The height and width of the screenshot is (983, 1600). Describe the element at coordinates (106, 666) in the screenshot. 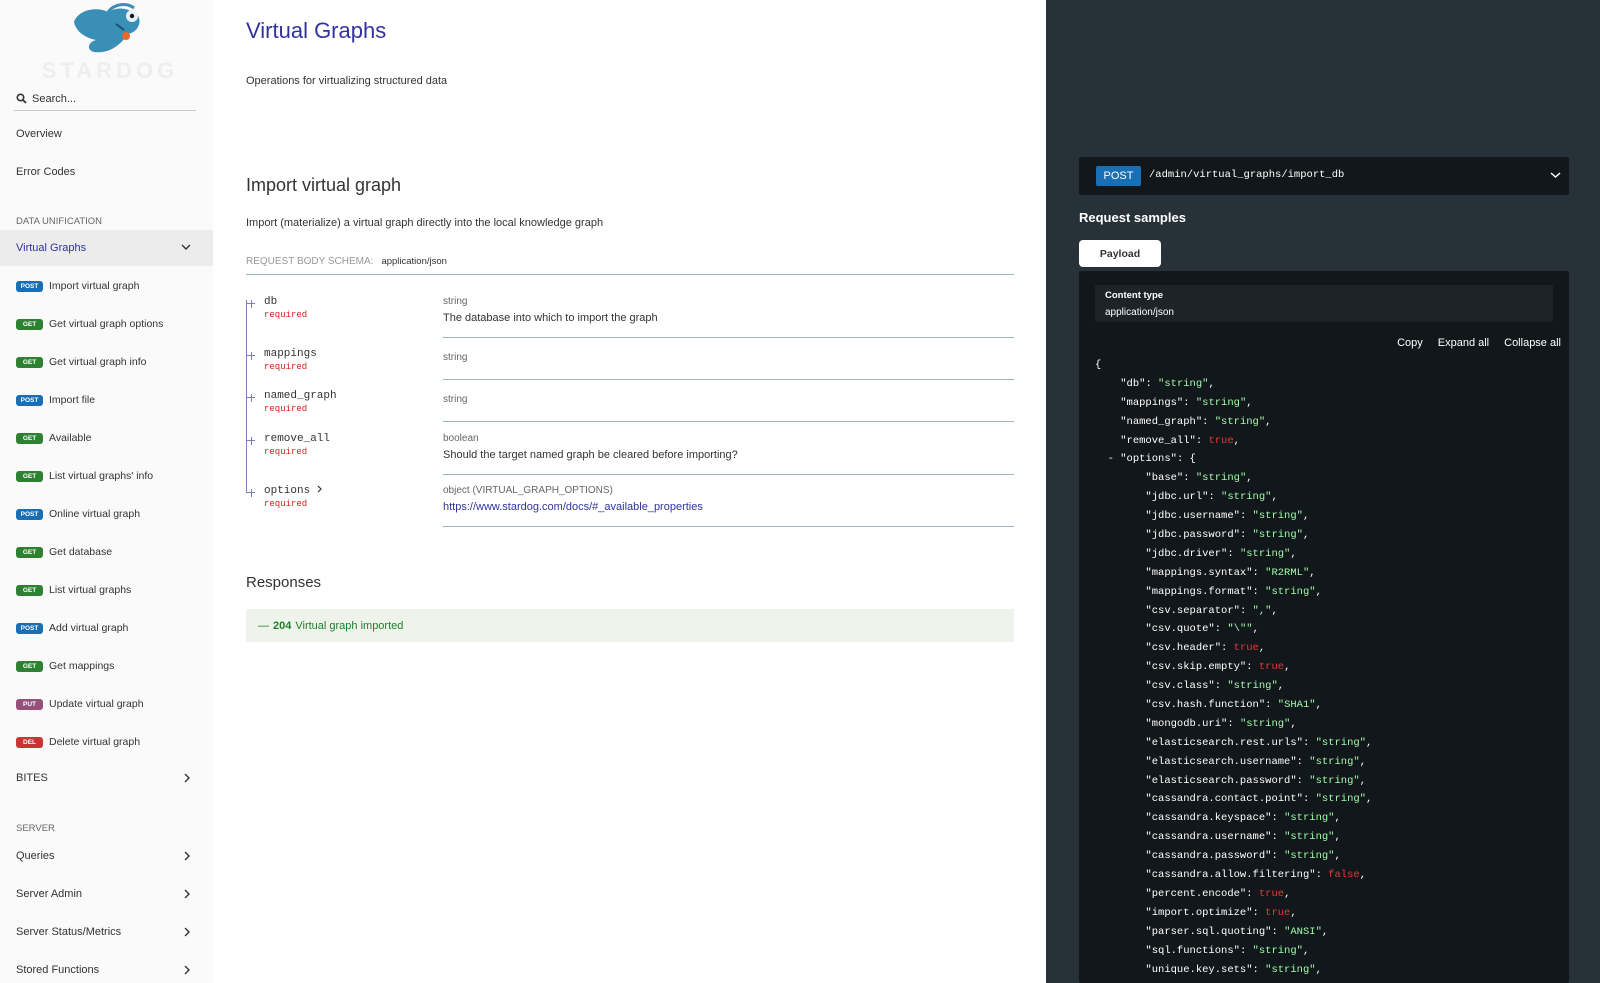

I see `sidebar-op-get-mappings: GET Get mappings` at that location.